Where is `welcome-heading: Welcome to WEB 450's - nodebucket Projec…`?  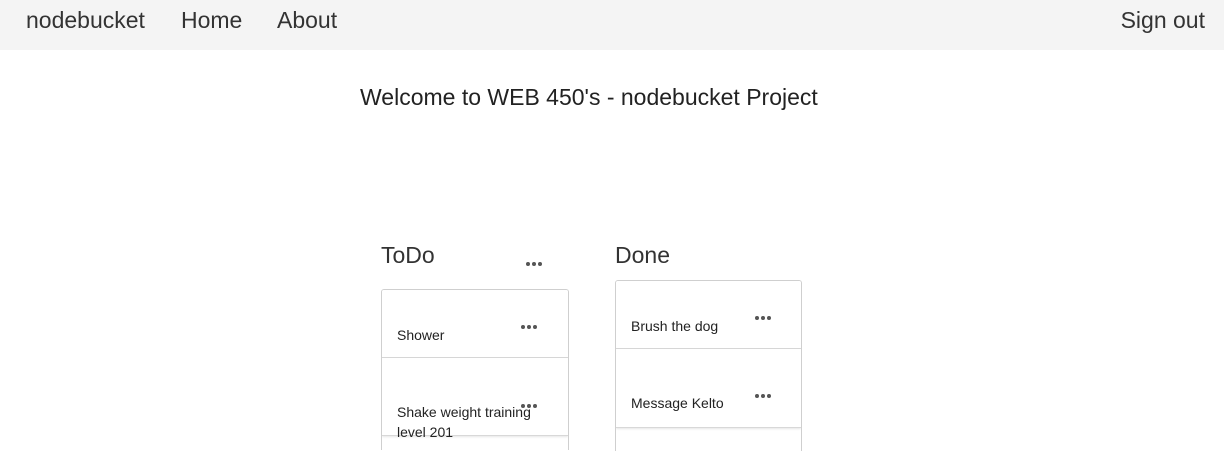 welcome-heading: Welcome to WEB 450's - nodebucket Projec… is located at coordinates (589, 97).